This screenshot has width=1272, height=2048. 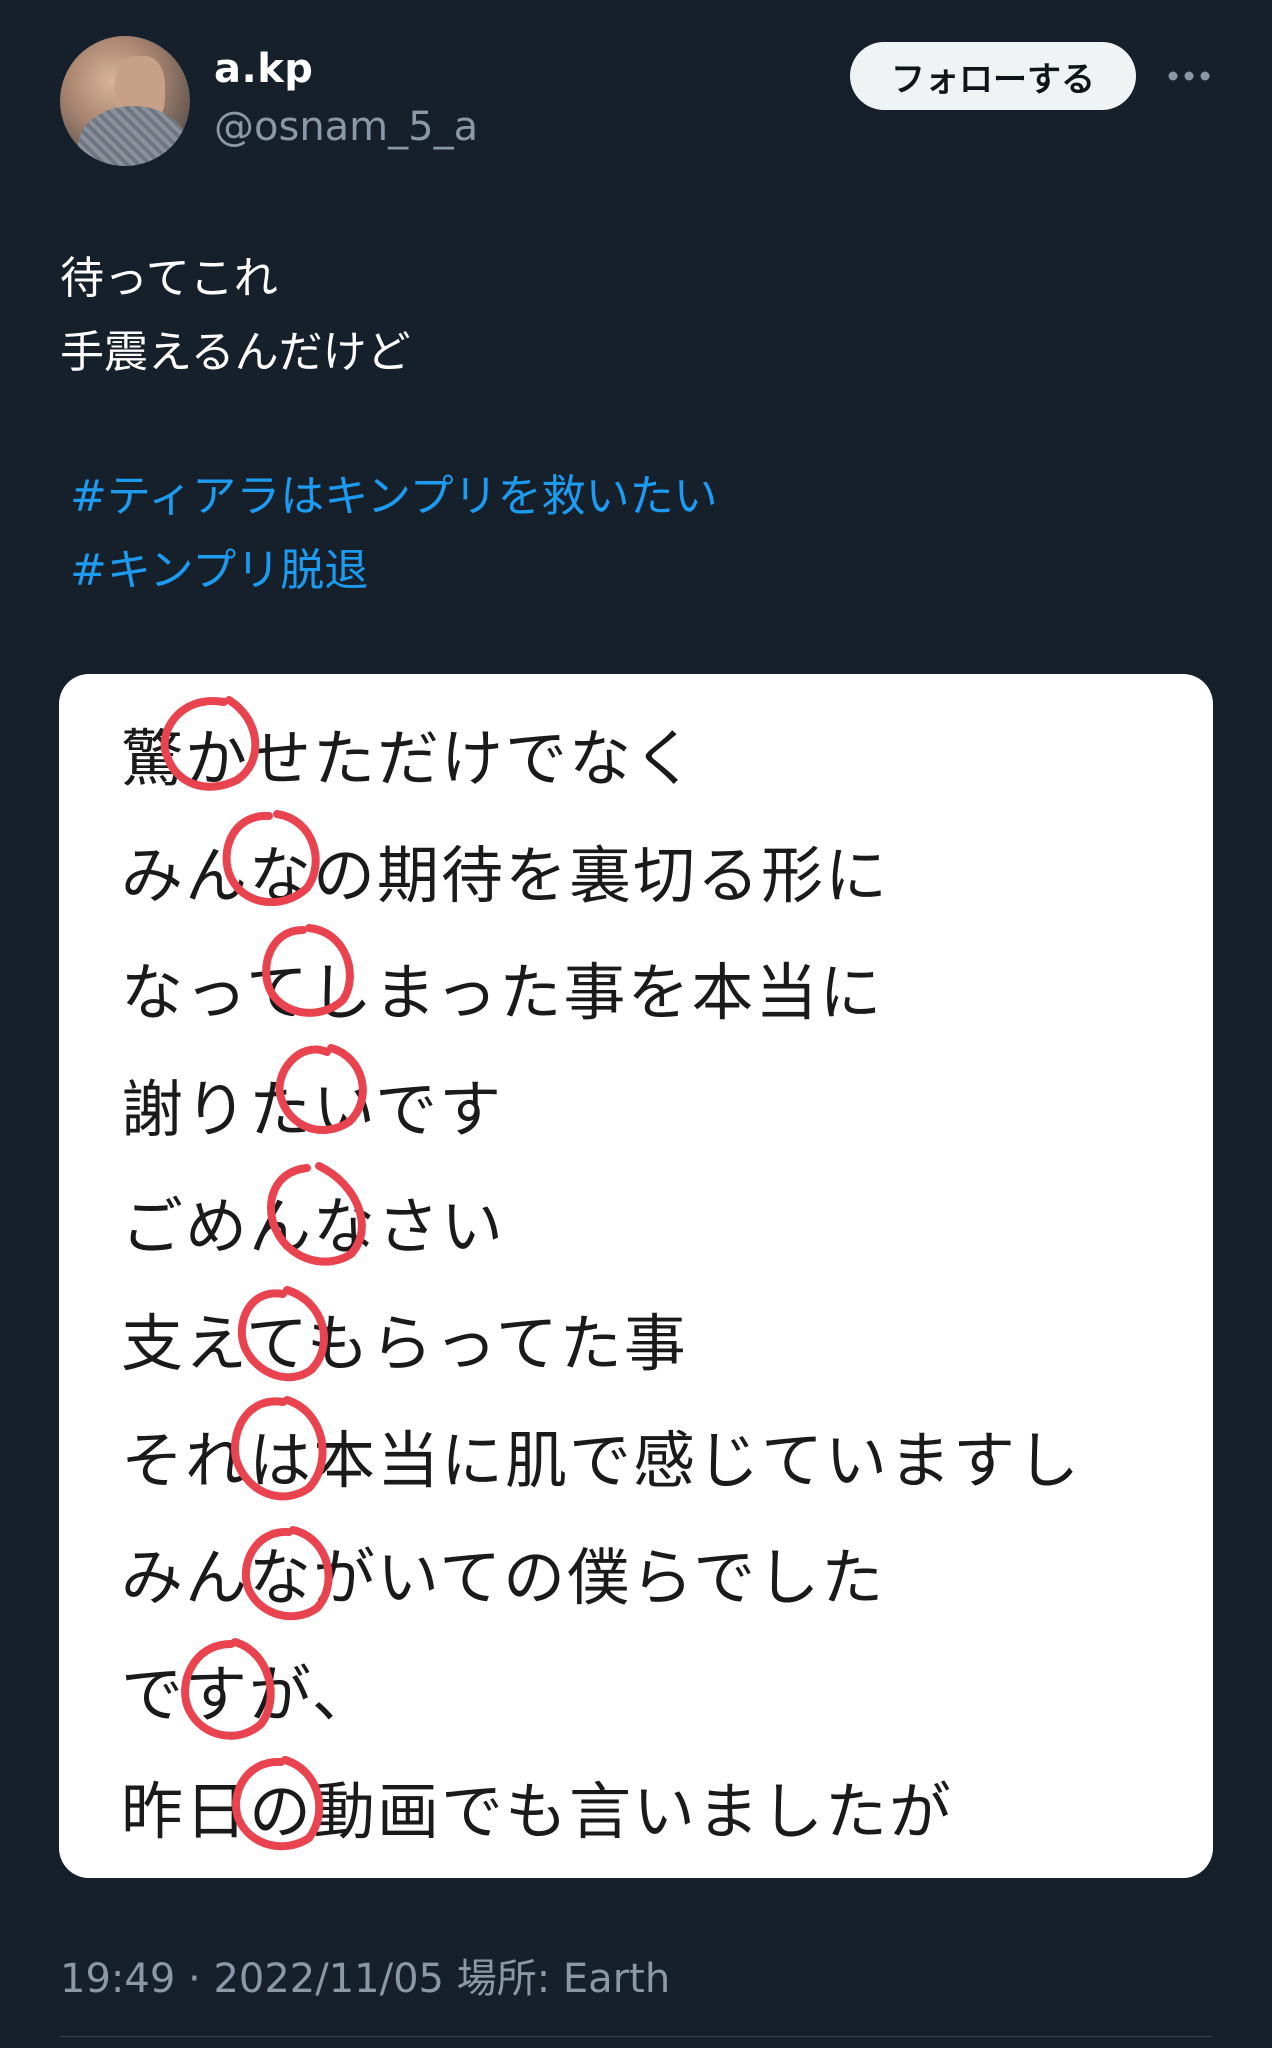 I want to click on image-text-line: みんながいての僕らでした, so click(x=503, y=1577).